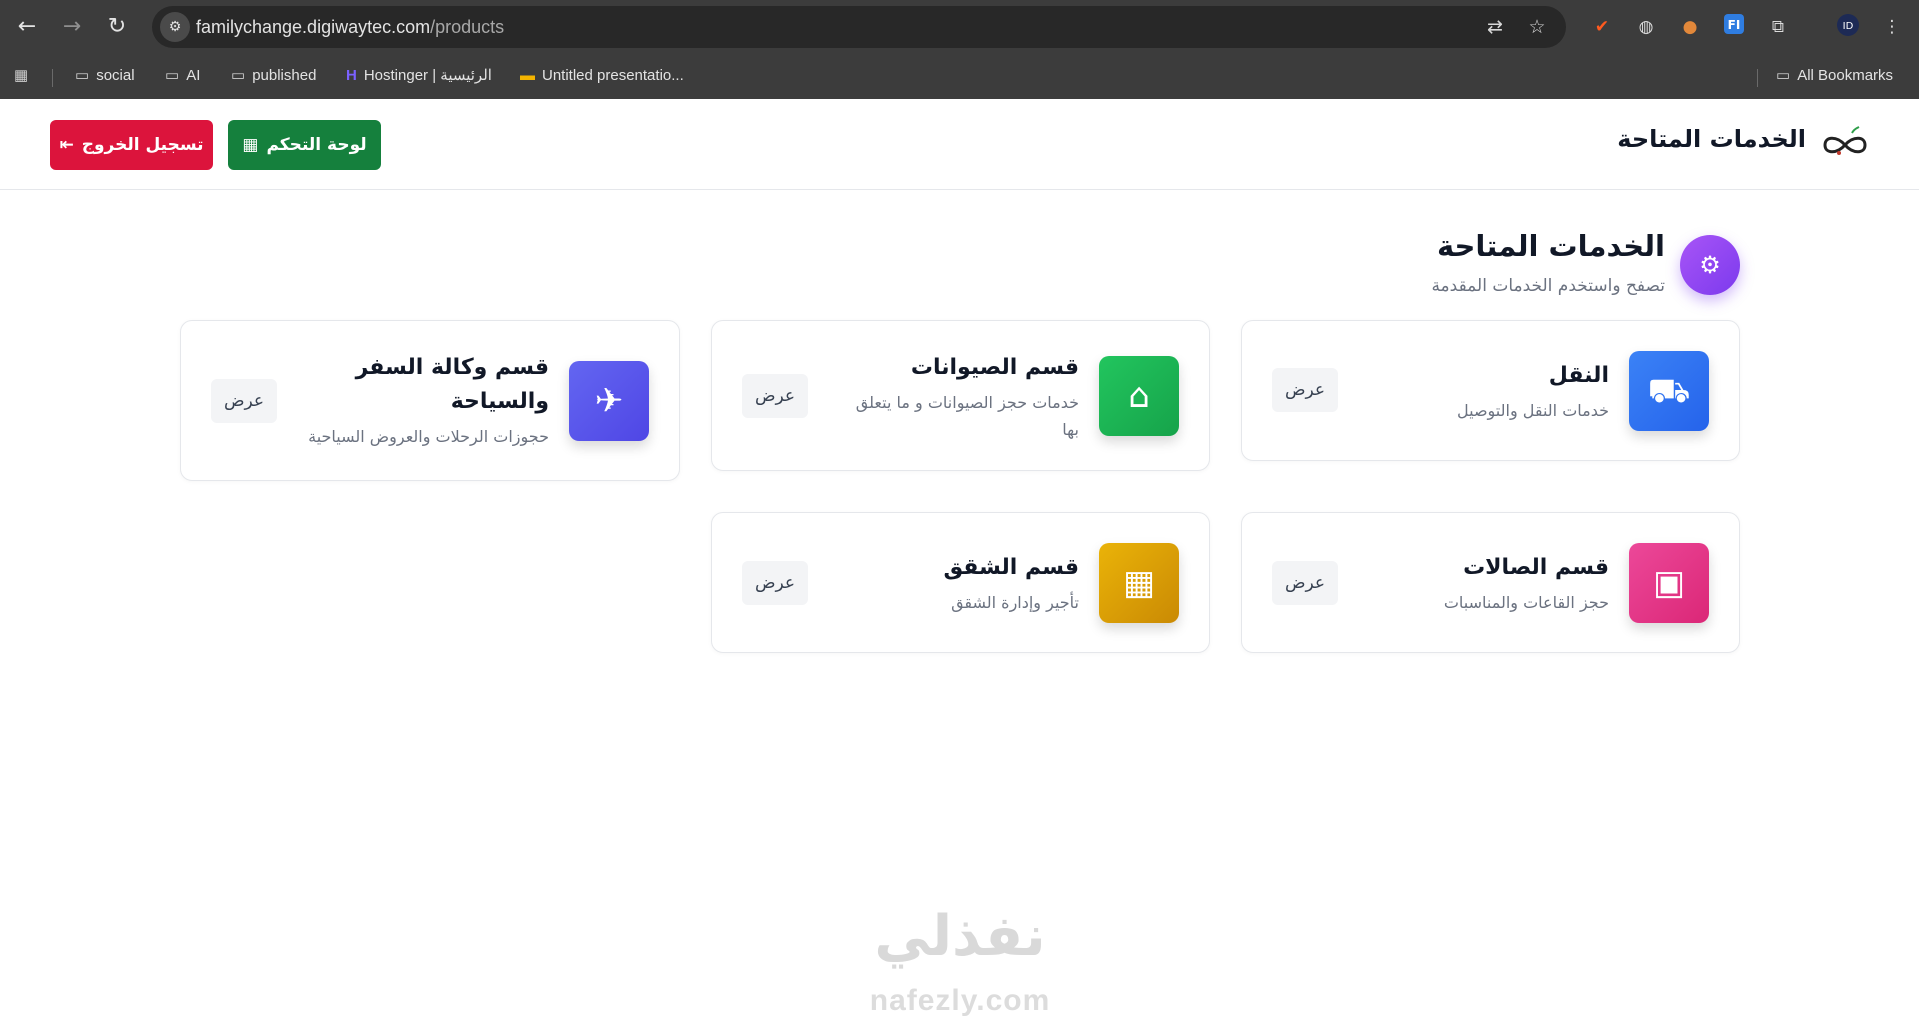 The width and height of the screenshot is (1919, 1026). What do you see at coordinates (1011, 567) in the screenshot?
I see `card-title: قسم الشقق` at bounding box center [1011, 567].